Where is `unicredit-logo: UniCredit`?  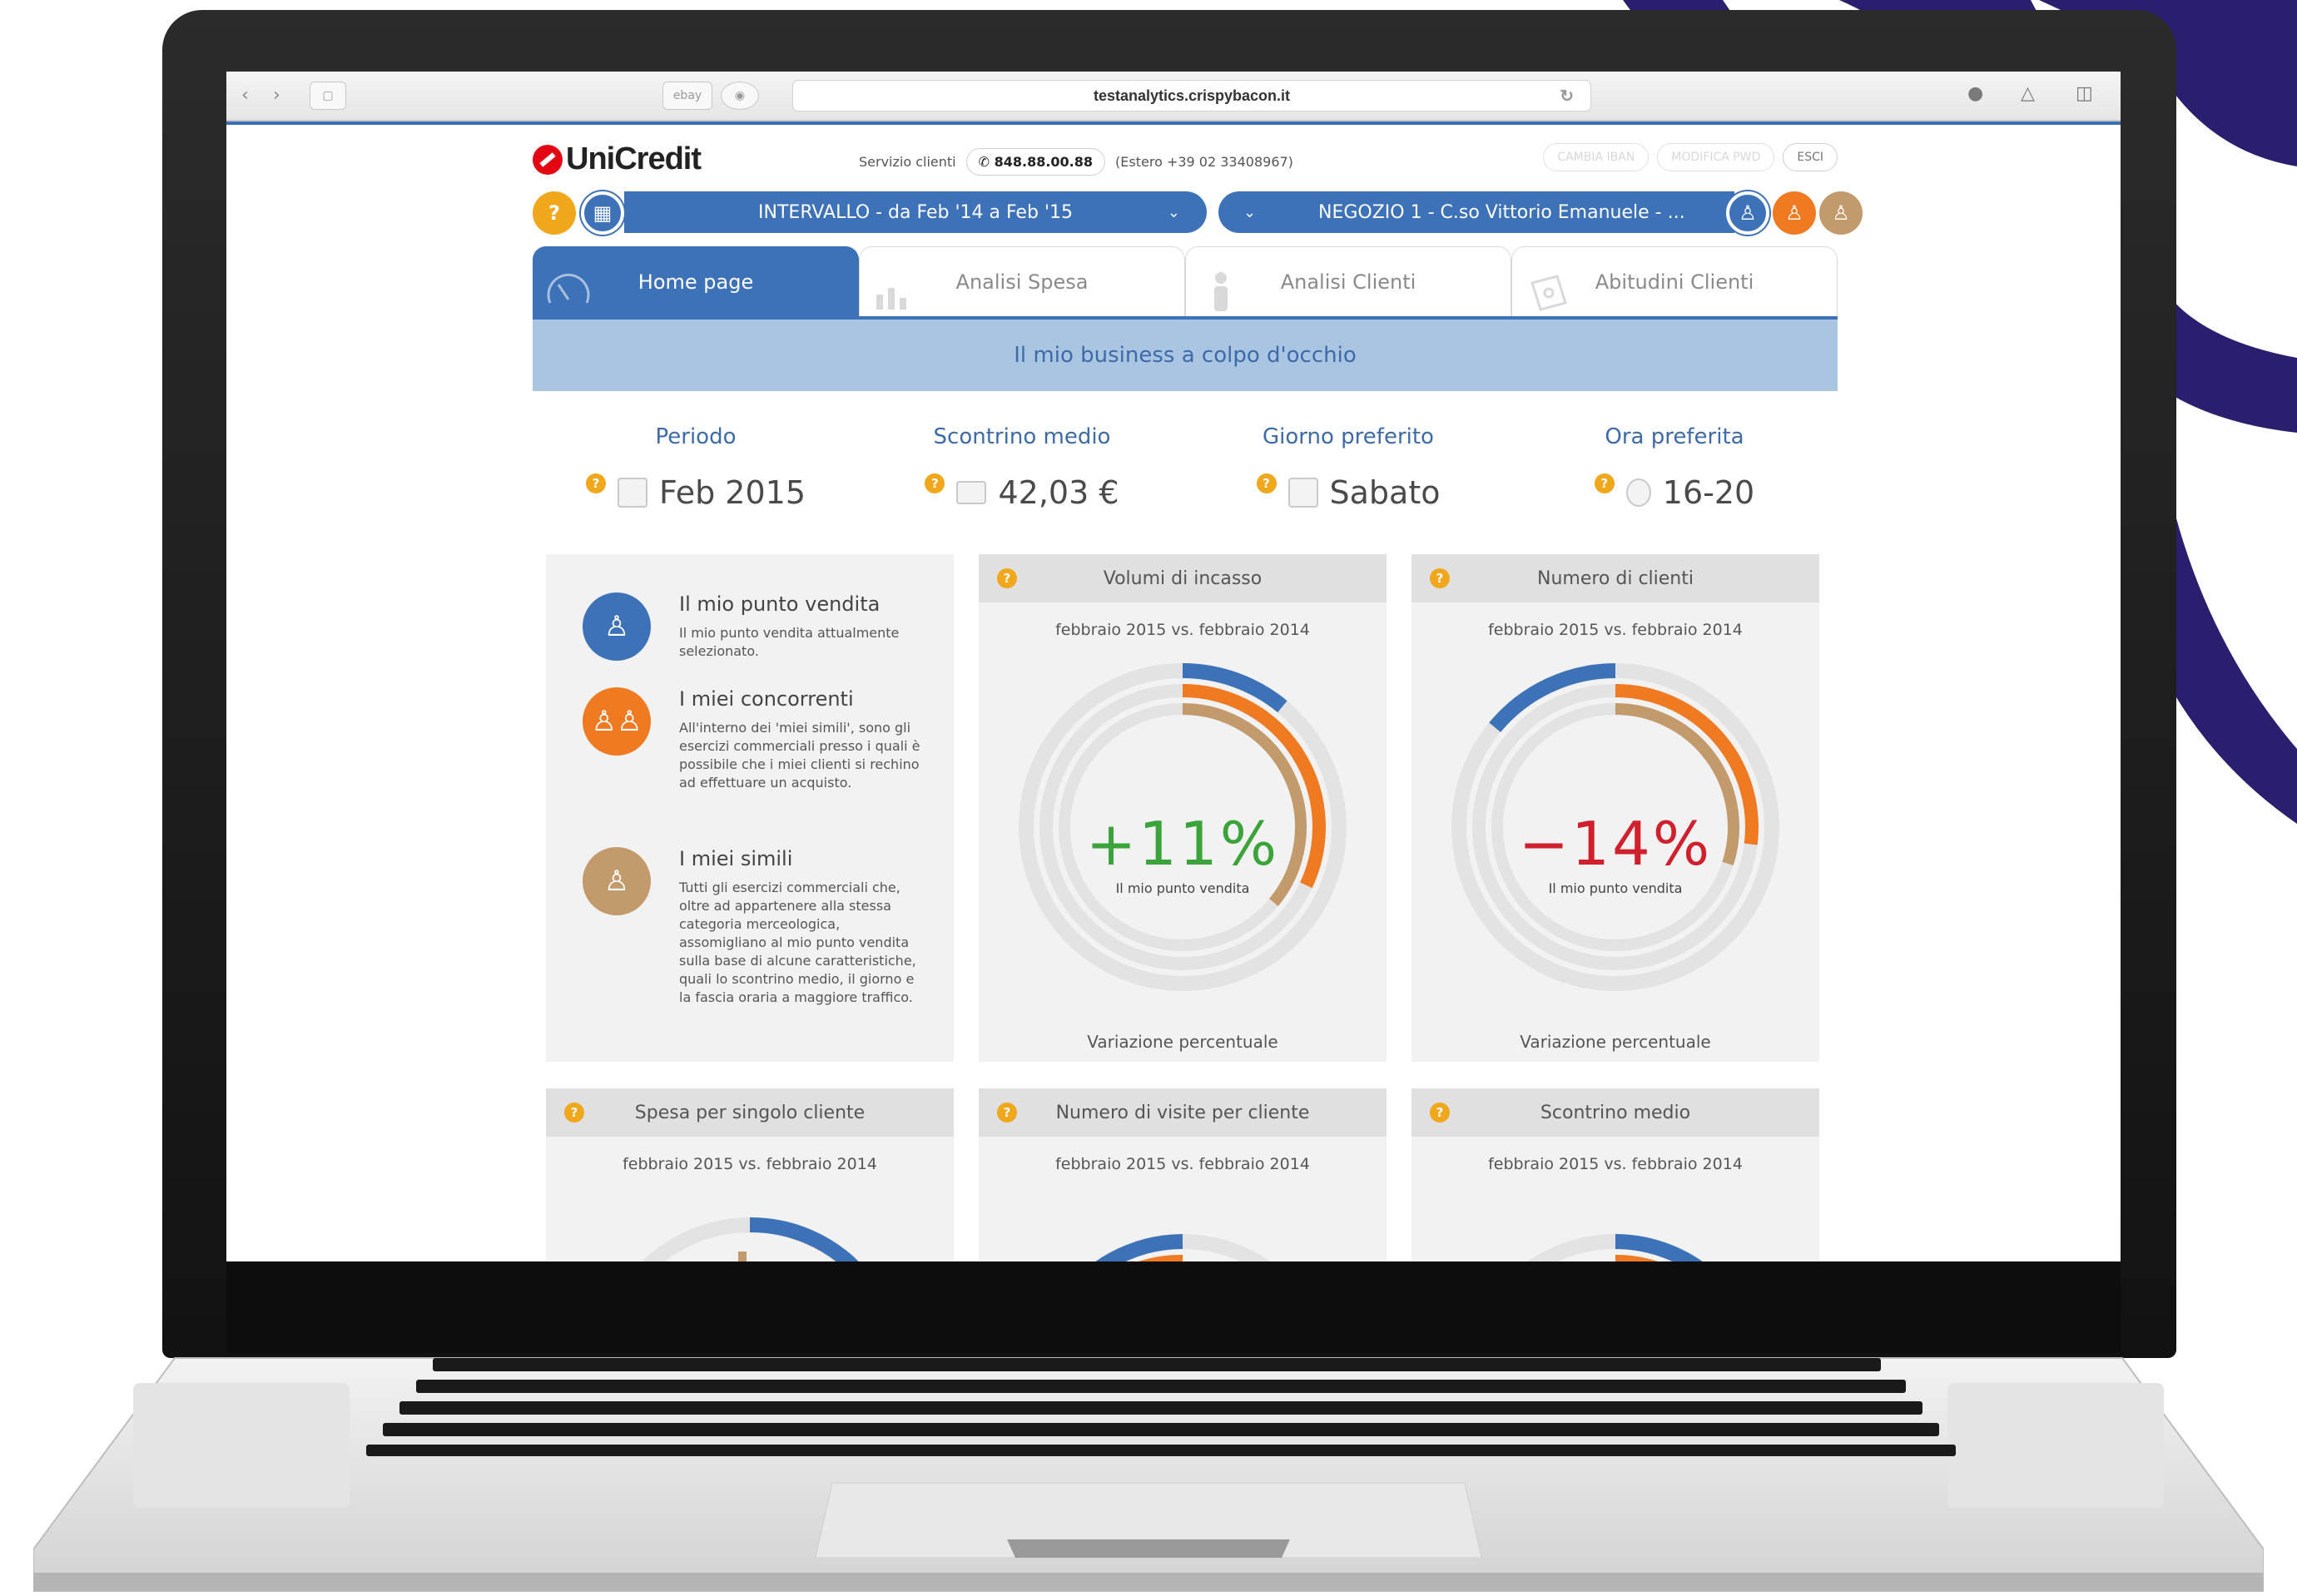
unicredit-logo: UniCredit is located at coordinates (617, 159).